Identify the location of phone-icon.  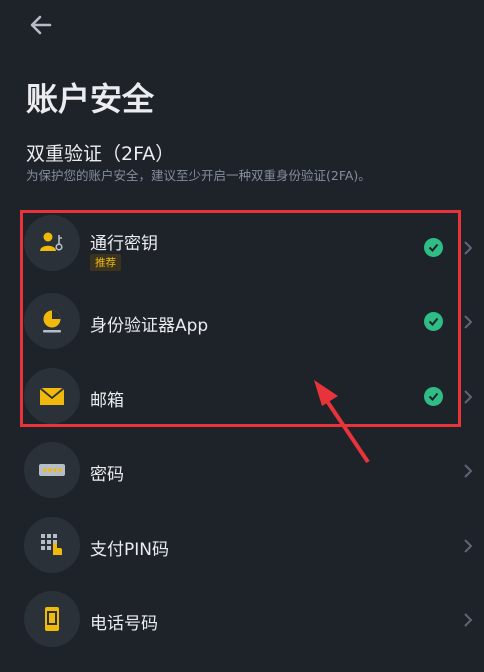
(52, 619).